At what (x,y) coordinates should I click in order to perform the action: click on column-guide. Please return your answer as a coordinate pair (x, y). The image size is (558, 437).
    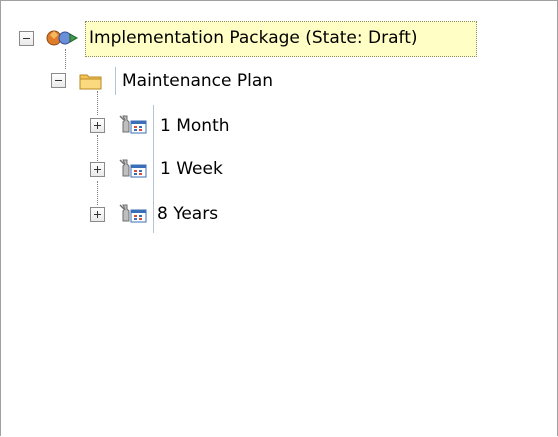
    Looking at the image, I should click on (115, 81).